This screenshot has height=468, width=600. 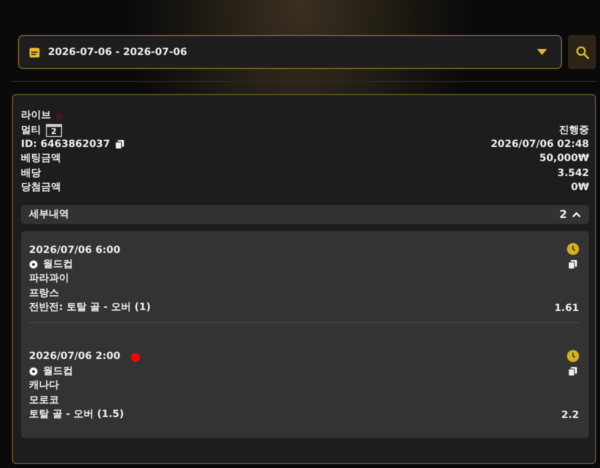 What do you see at coordinates (74, 250) in the screenshot?
I see `match-time: 2026/07/06 6:00` at bounding box center [74, 250].